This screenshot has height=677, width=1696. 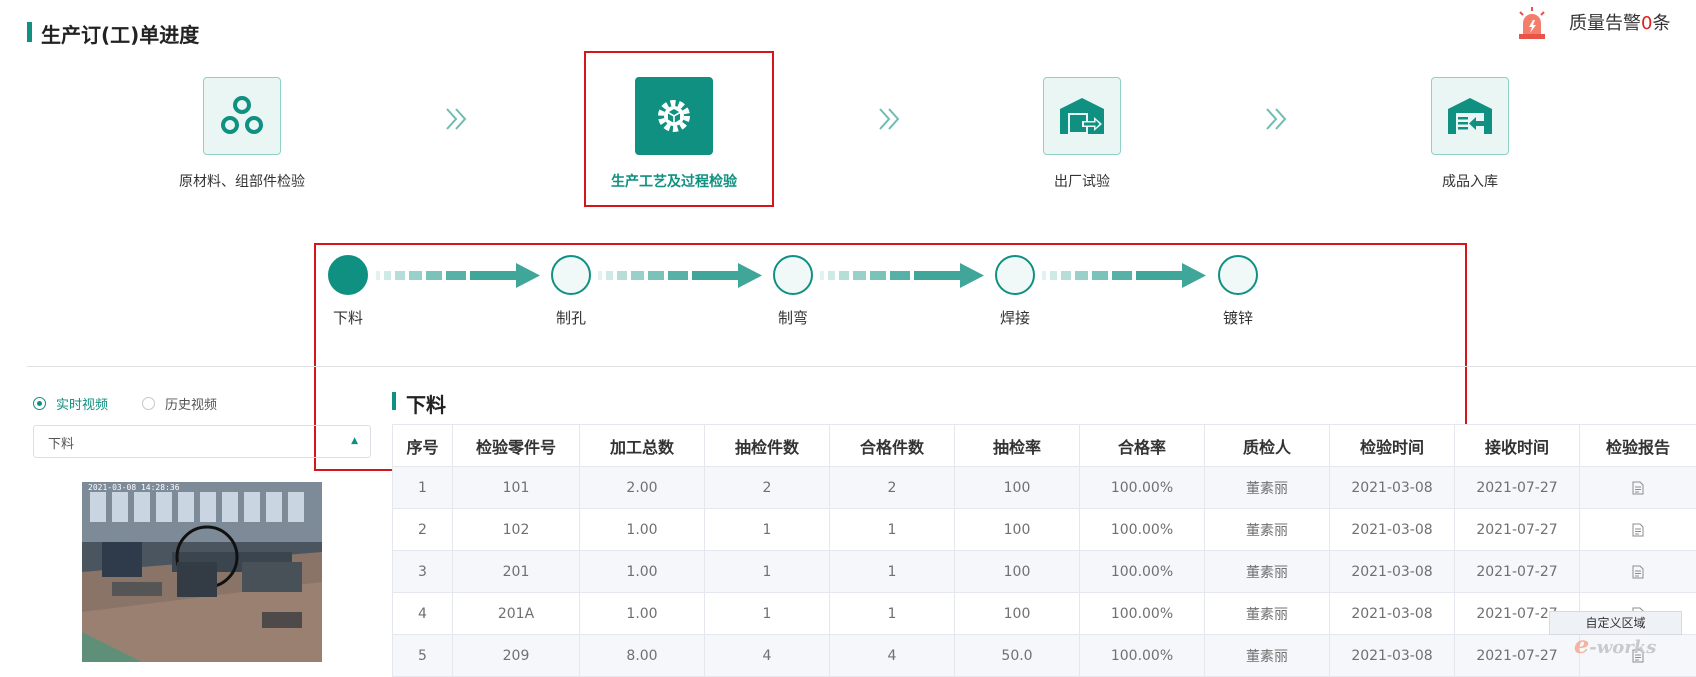 I want to click on caret-up-icon: ▲, so click(x=354, y=441).